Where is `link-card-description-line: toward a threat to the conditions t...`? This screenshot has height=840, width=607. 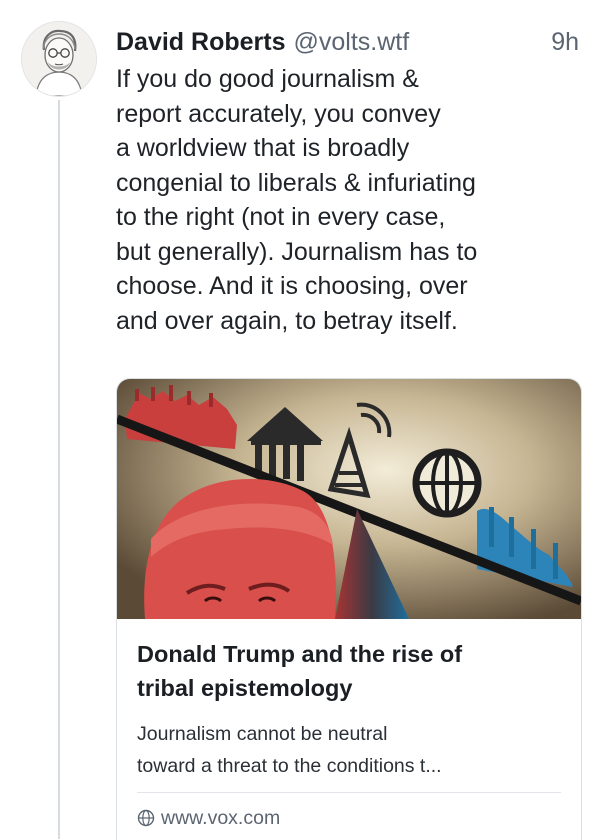
link-card-description-line: toward a threat to the conditions t... is located at coordinates (289, 766).